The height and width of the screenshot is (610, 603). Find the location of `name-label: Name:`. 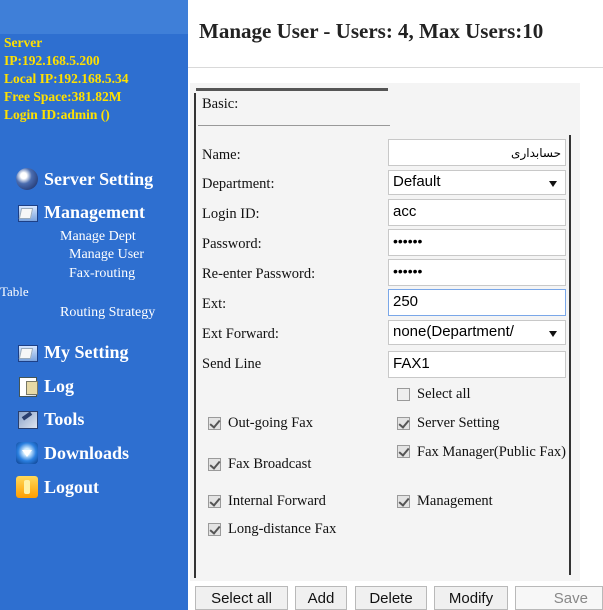

name-label: Name: is located at coordinates (221, 155).